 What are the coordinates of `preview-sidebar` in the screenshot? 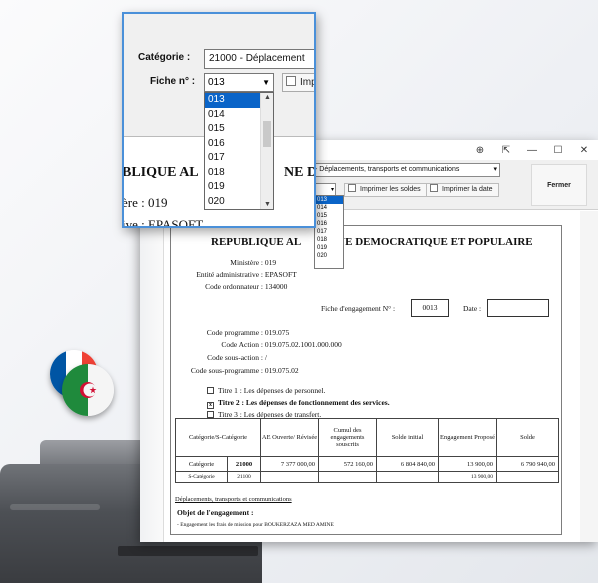 It's located at (152, 376).